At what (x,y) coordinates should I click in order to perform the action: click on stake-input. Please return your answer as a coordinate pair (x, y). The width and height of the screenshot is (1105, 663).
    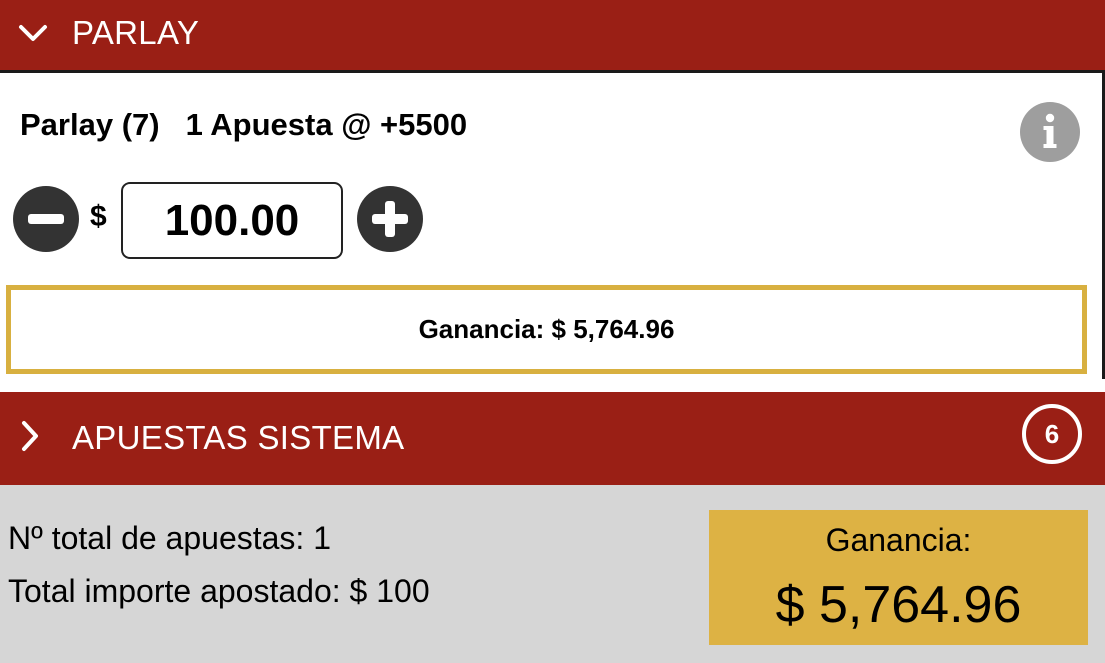
    Looking at the image, I should click on (232, 220).